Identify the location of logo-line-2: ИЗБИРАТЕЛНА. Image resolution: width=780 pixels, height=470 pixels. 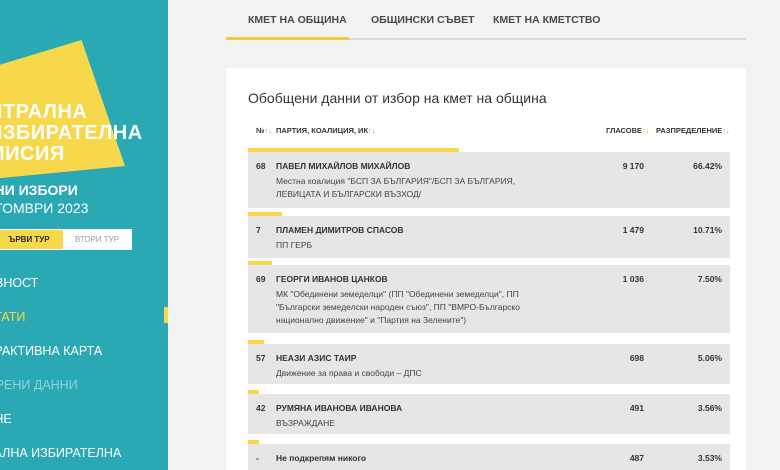
(71, 133).